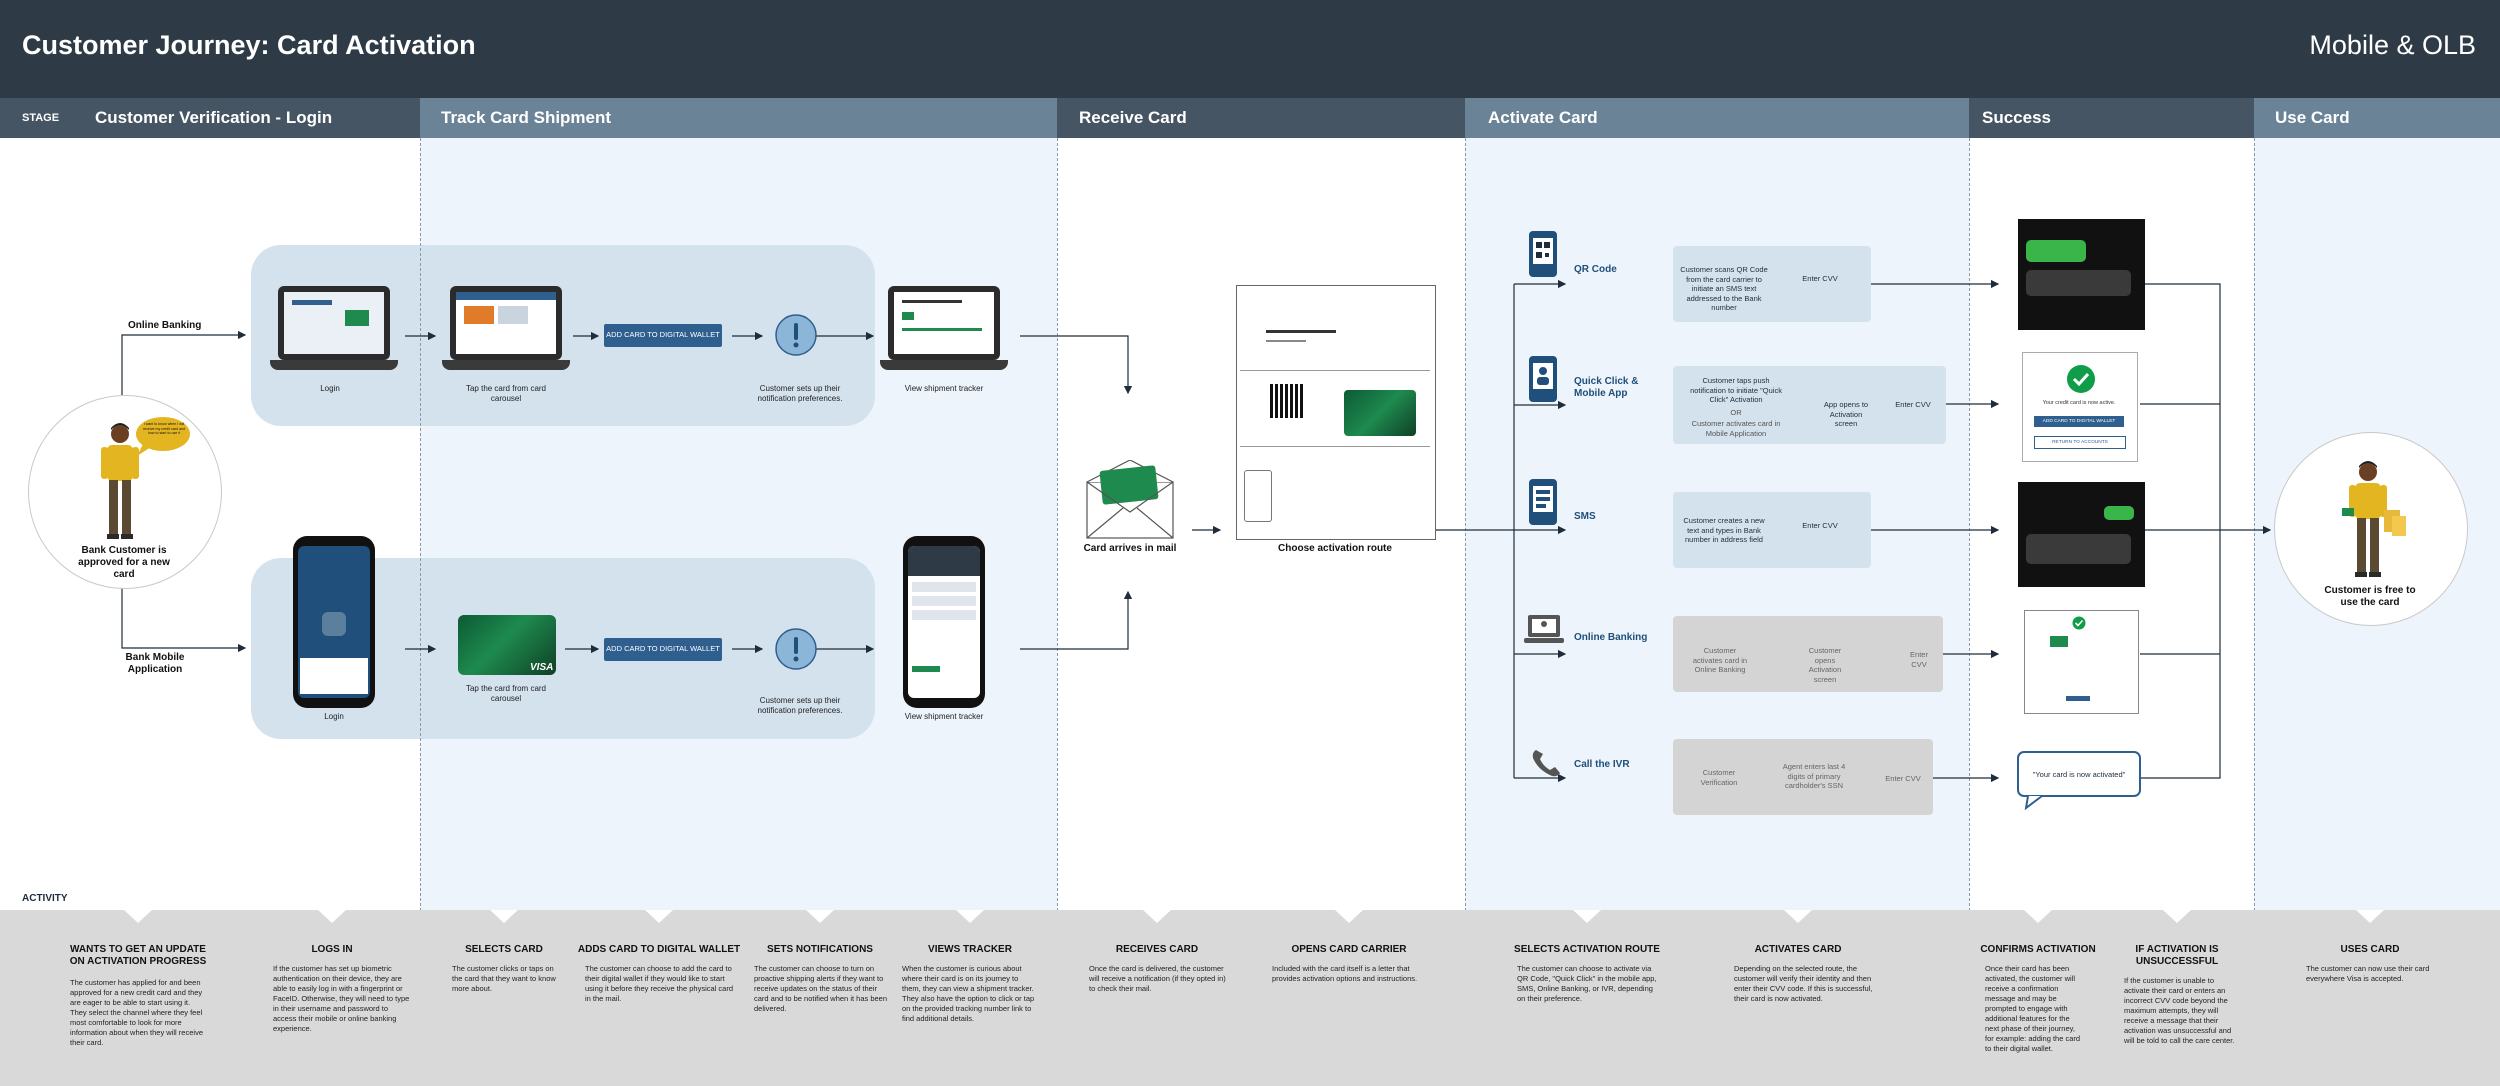 This screenshot has width=2500, height=1086. What do you see at coordinates (1719, 777) in the screenshot?
I see `route-ivr-step1: Customer Verification` at bounding box center [1719, 777].